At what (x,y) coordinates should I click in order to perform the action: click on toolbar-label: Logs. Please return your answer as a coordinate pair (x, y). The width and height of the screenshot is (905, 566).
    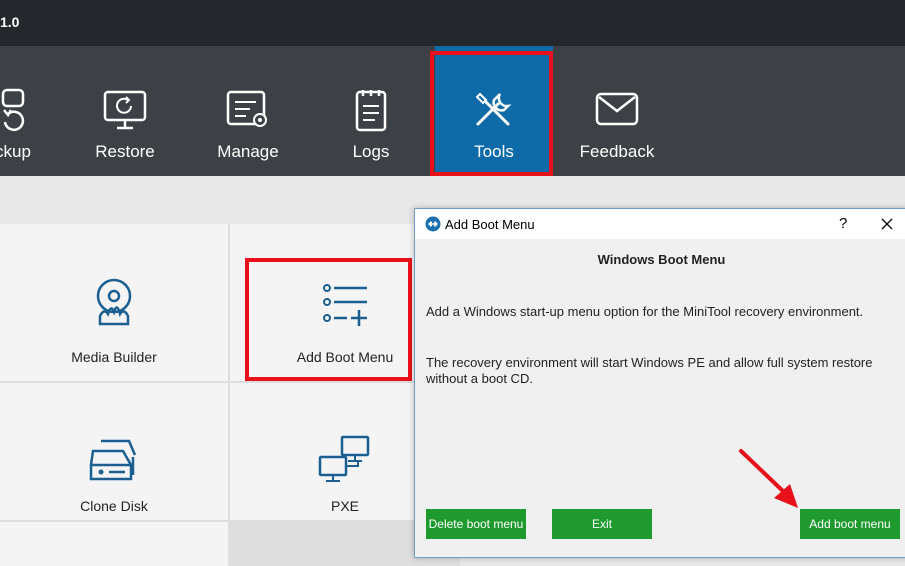
    Looking at the image, I should click on (371, 151).